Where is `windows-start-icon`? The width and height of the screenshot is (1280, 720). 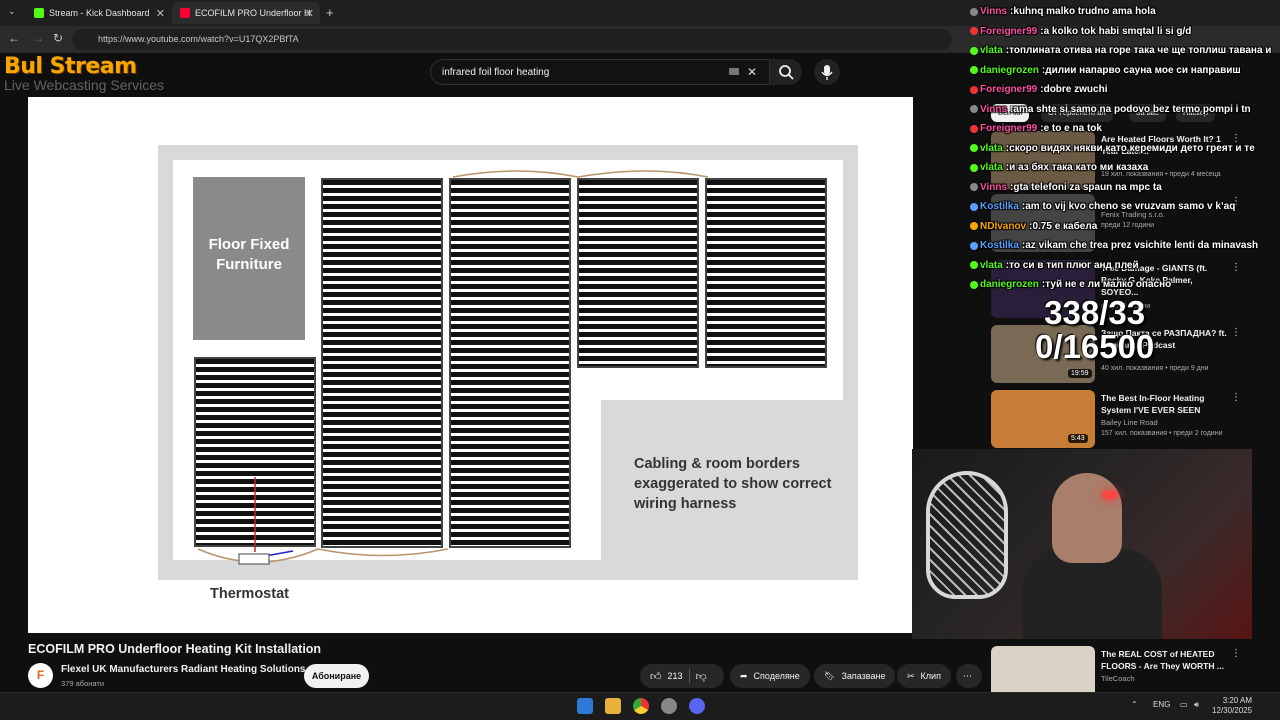 windows-start-icon is located at coordinates (585, 706).